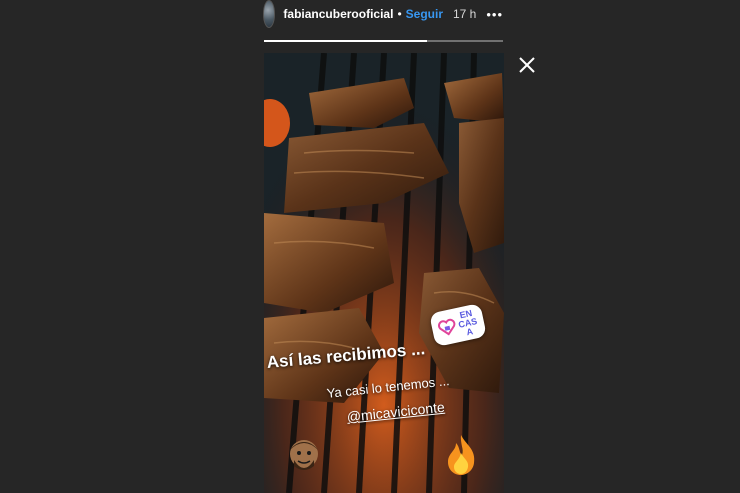  Describe the element at coordinates (338, 14) in the screenshot. I see `username: fabiancuberooficial` at that location.